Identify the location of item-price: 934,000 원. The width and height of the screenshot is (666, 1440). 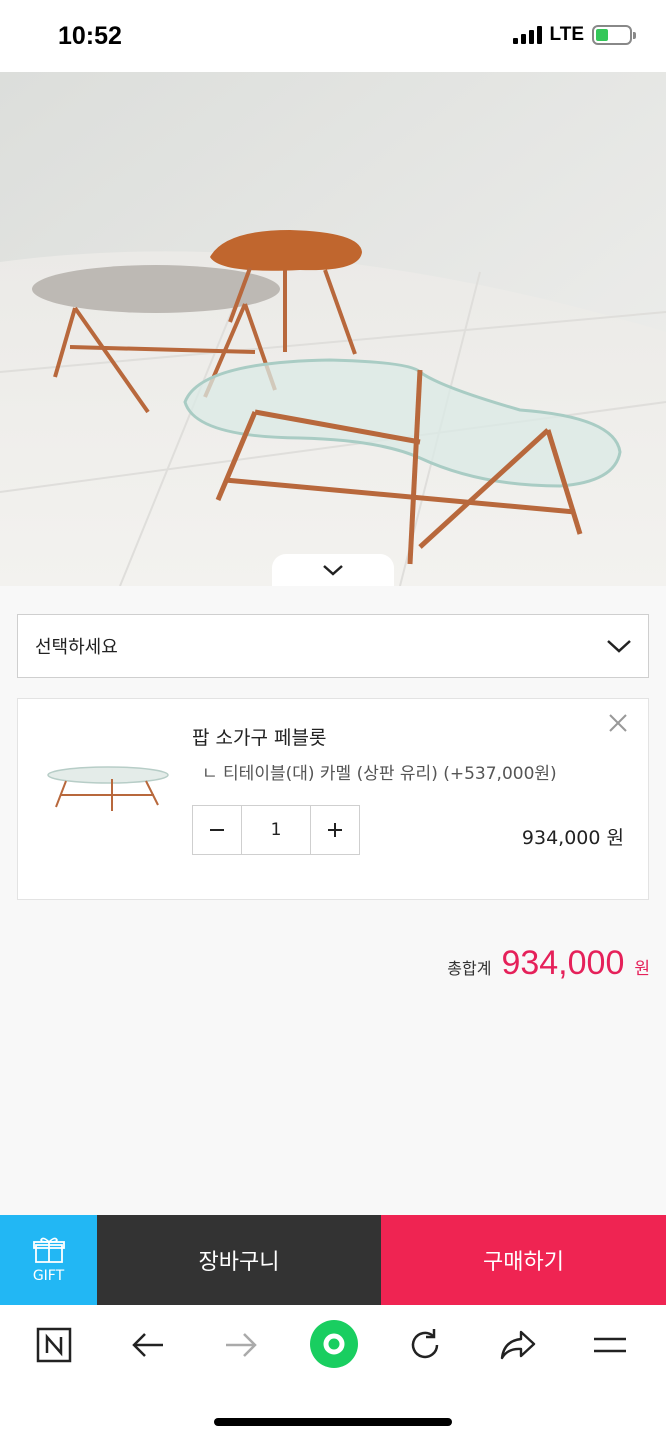
(572, 838).